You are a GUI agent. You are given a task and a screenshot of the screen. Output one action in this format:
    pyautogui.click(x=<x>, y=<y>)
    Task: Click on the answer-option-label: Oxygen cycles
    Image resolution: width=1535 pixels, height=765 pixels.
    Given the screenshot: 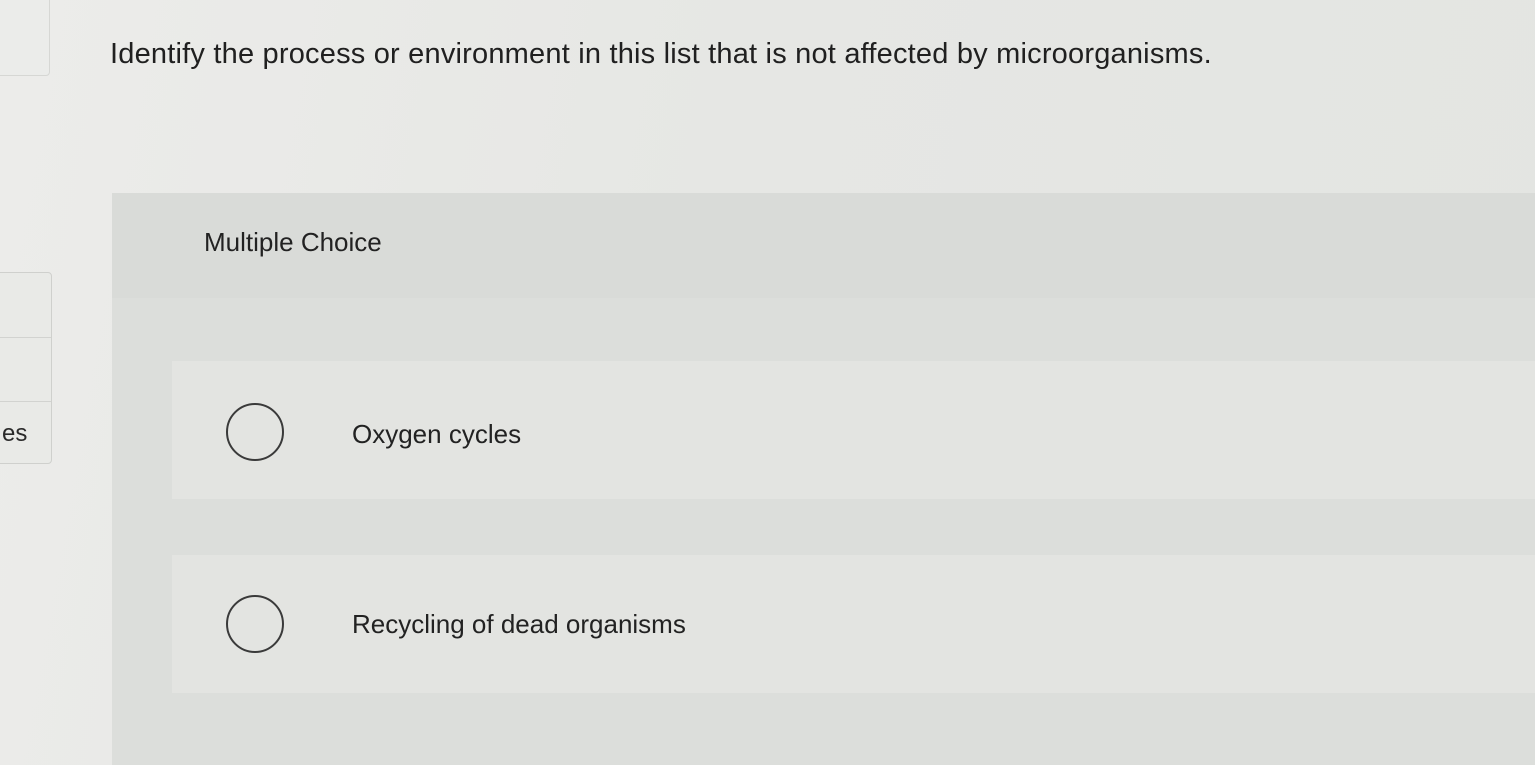 What is the action you would take?
    pyautogui.click(x=437, y=434)
    